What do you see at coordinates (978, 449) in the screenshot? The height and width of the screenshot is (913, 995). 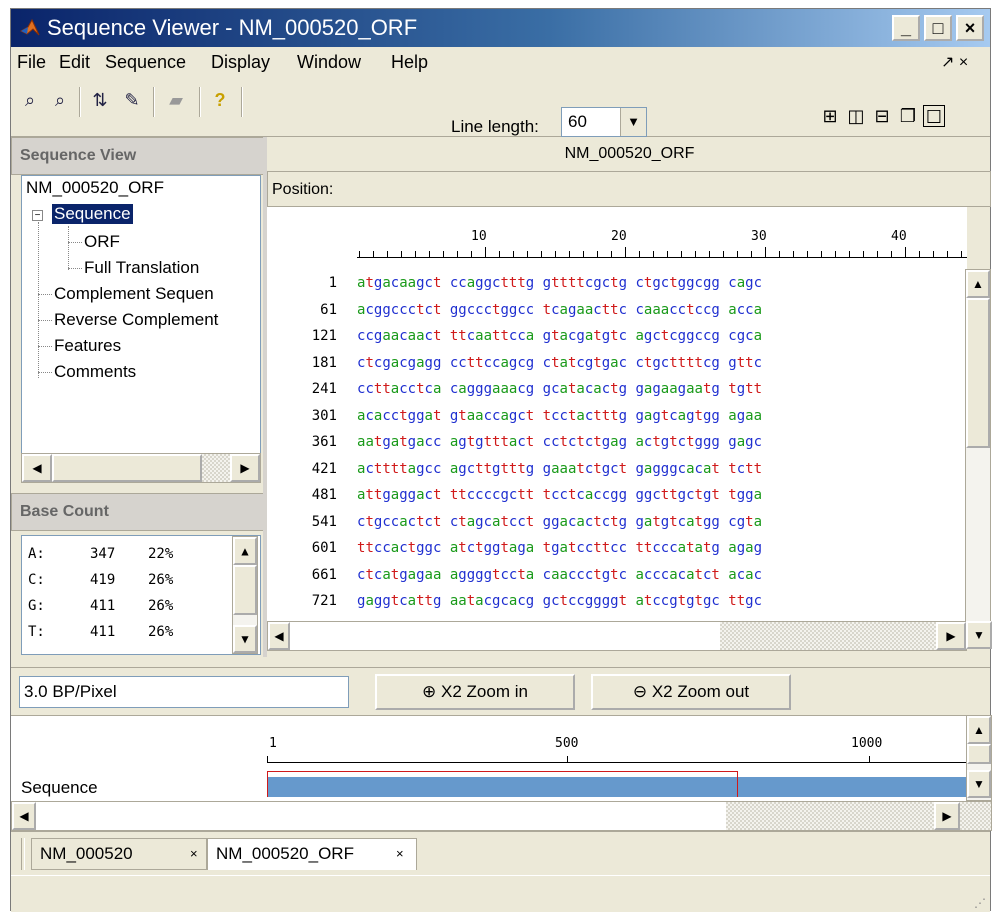 I see `sequence-vertical-scrollbar: ▲` at bounding box center [978, 449].